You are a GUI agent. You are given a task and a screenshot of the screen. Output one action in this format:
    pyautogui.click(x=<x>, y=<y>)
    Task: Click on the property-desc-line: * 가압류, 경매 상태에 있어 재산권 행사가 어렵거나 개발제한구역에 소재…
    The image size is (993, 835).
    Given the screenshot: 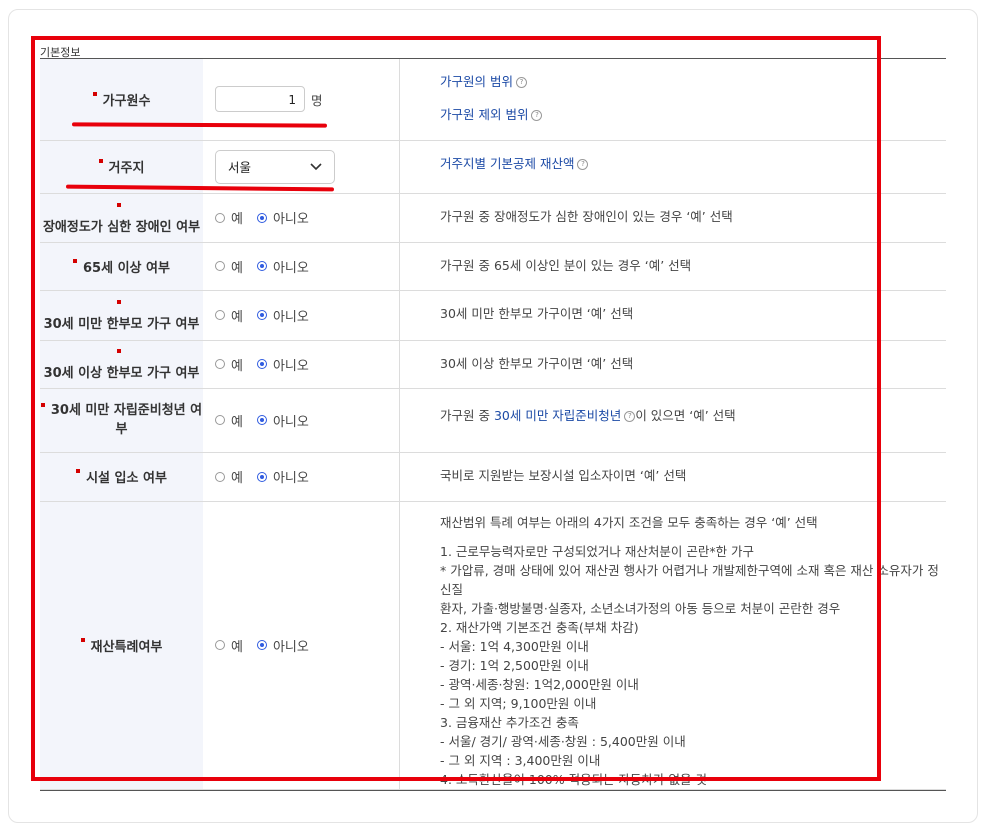 What is the action you would take?
    pyautogui.click(x=689, y=579)
    